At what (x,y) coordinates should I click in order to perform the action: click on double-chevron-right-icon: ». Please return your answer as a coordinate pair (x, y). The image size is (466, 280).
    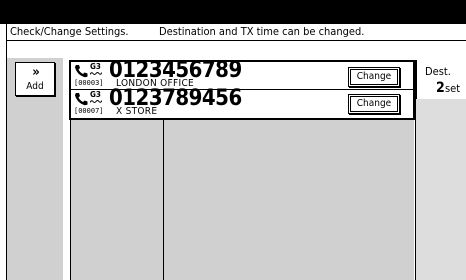
    Looking at the image, I should click on (36, 72).